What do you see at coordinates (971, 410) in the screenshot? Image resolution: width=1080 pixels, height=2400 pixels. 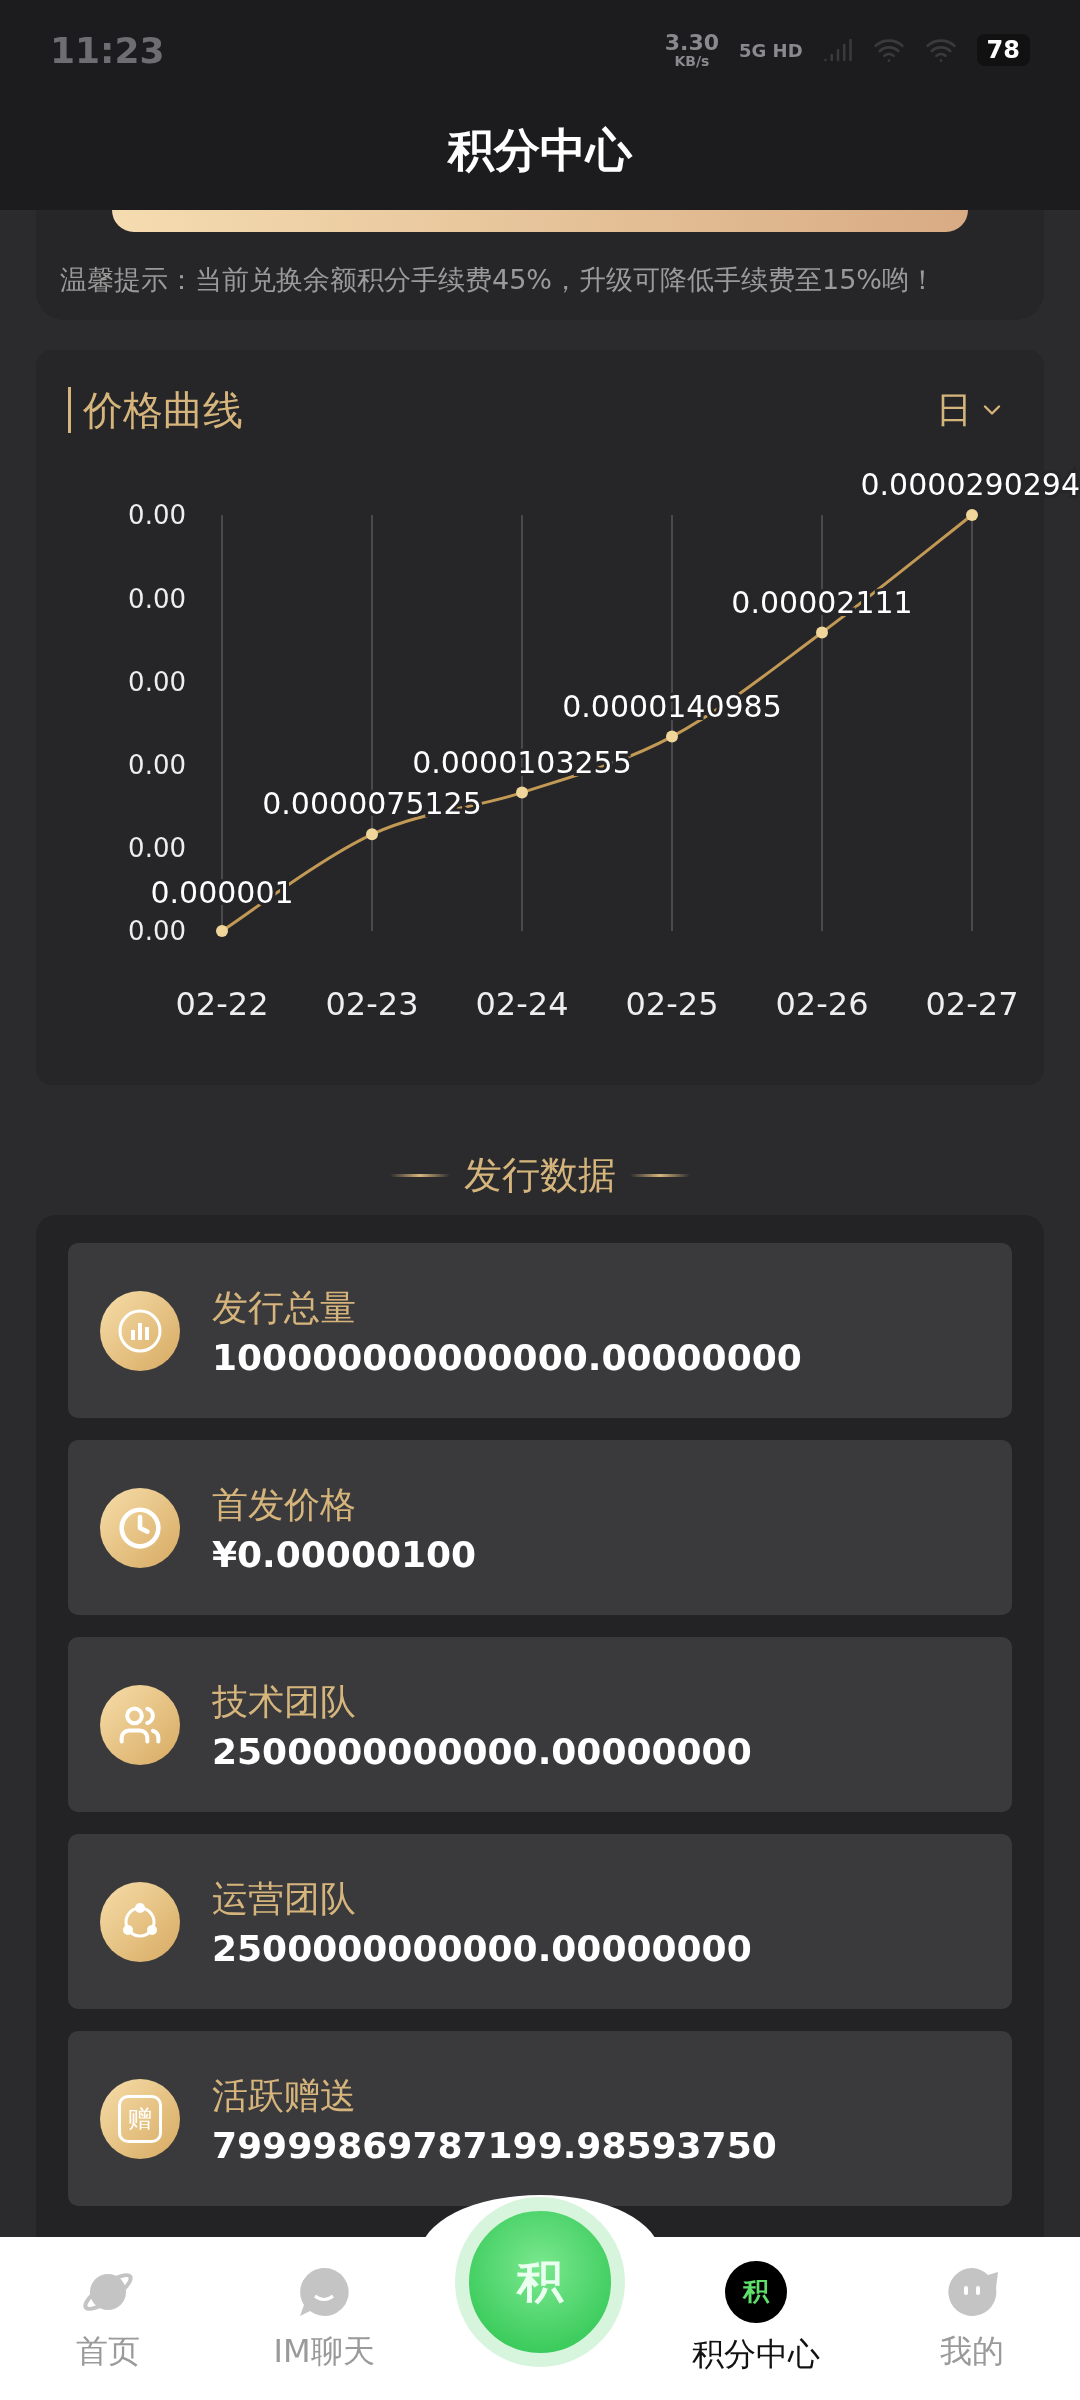 I see `period-dropdown: 日` at bounding box center [971, 410].